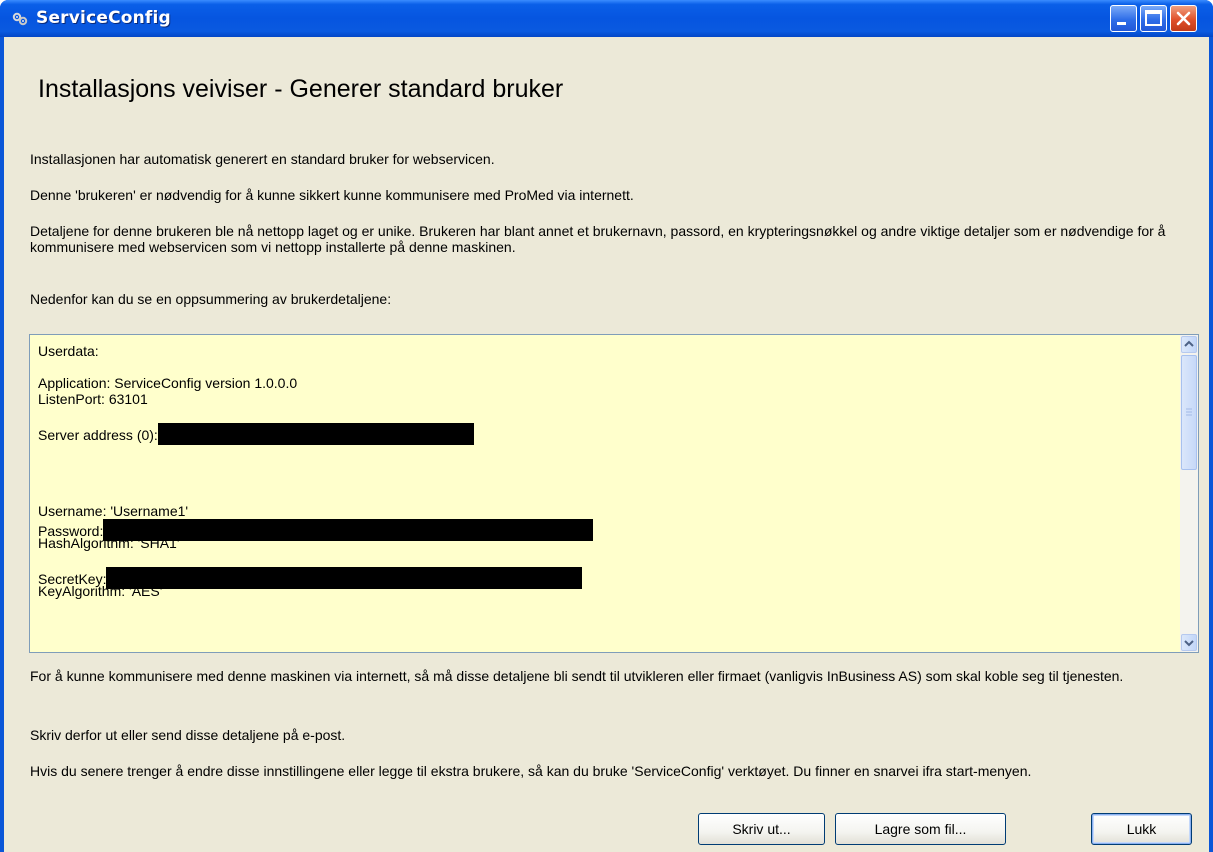 This screenshot has width=1213, height=852. I want to click on maximize-icon, so click(1153, 18).